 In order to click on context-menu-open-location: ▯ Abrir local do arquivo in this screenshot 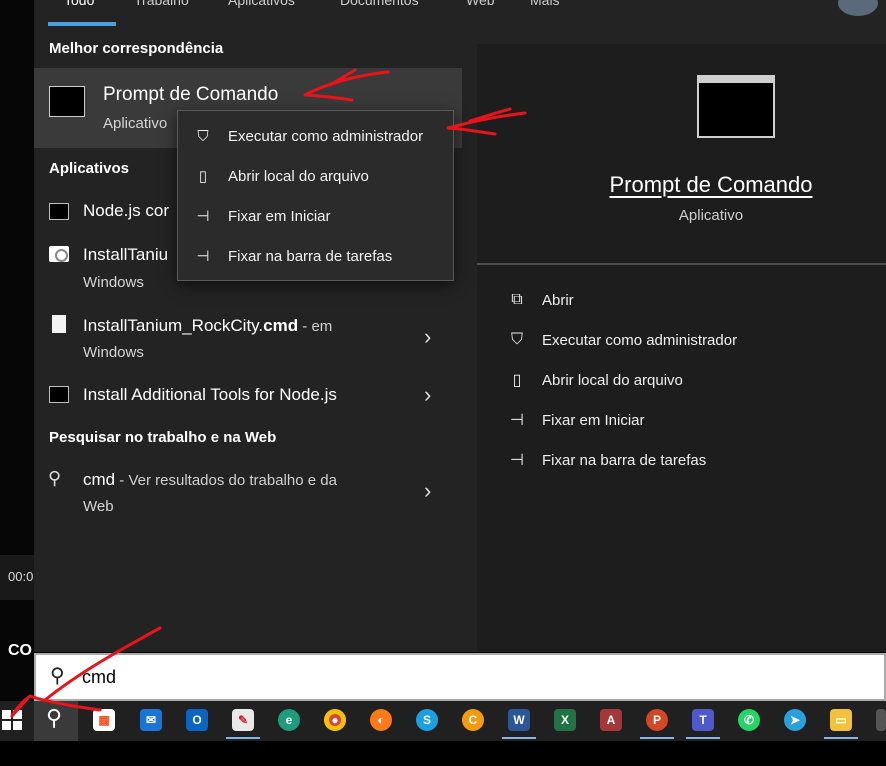, I will do `click(315, 176)`.